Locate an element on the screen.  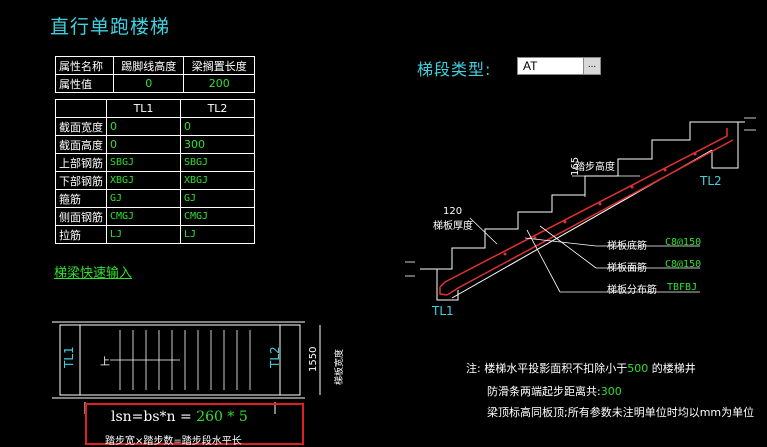
leader-thickness is located at coordinates (483, 231).